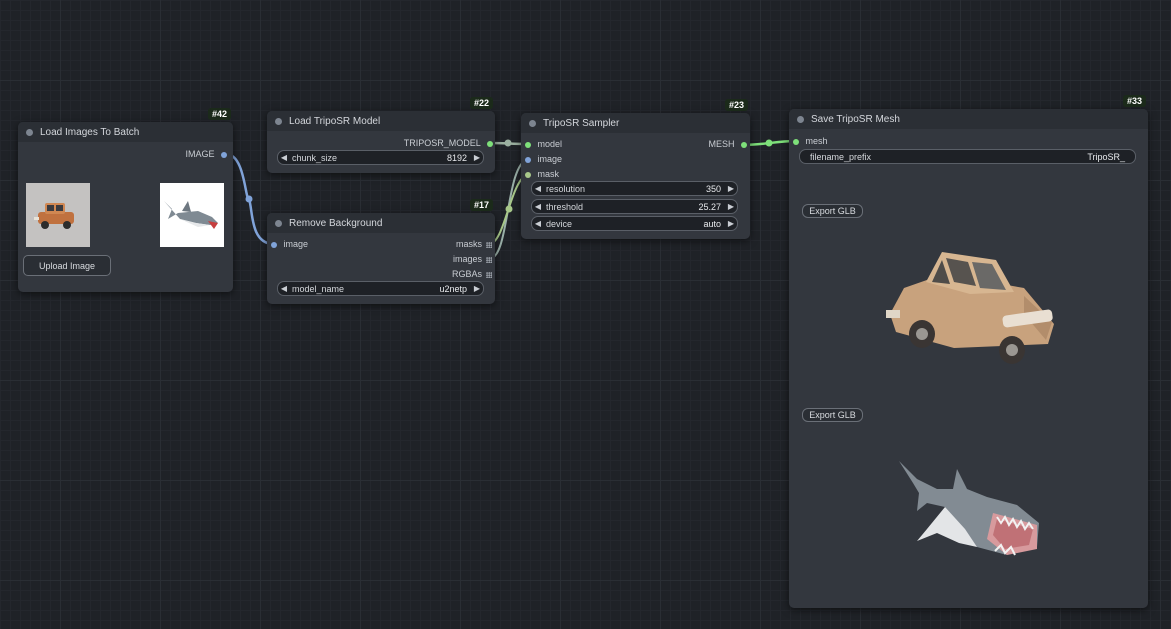 The height and width of the screenshot is (629, 1171). I want to click on widget-chunk-size: ◀ chunk_size 8192 ▶, so click(380, 157).